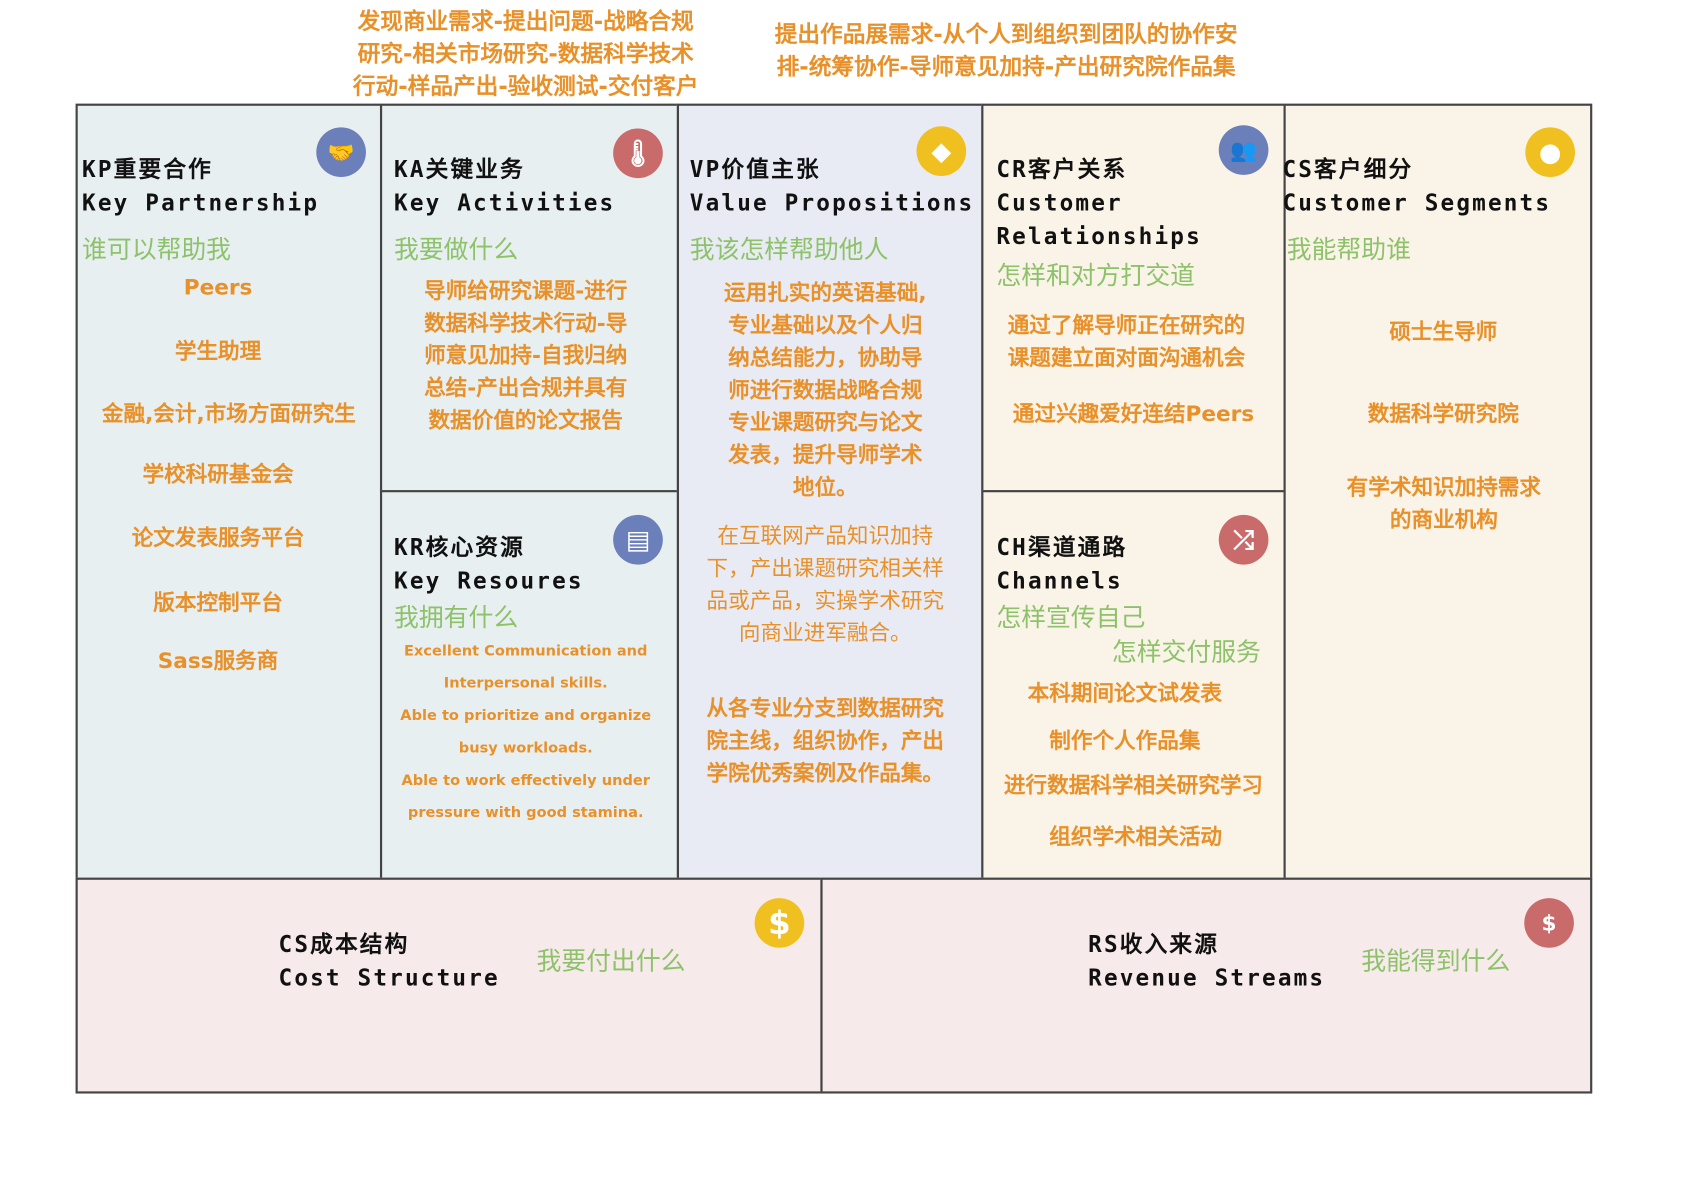  Describe the element at coordinates (489, 564) in the screenshot. I see `kr-title: KR核心资源 Key Resoures` at that location.